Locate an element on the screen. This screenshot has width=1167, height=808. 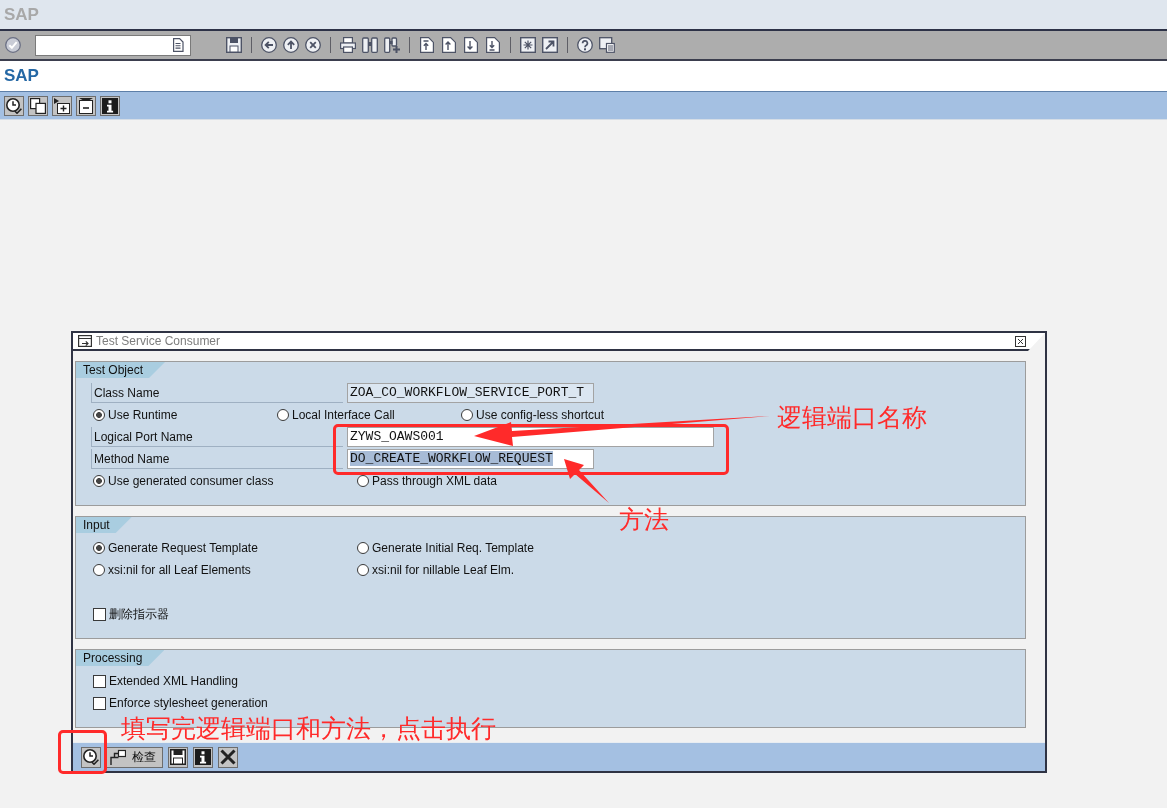
expand-button is located at coordinates (62, 105).